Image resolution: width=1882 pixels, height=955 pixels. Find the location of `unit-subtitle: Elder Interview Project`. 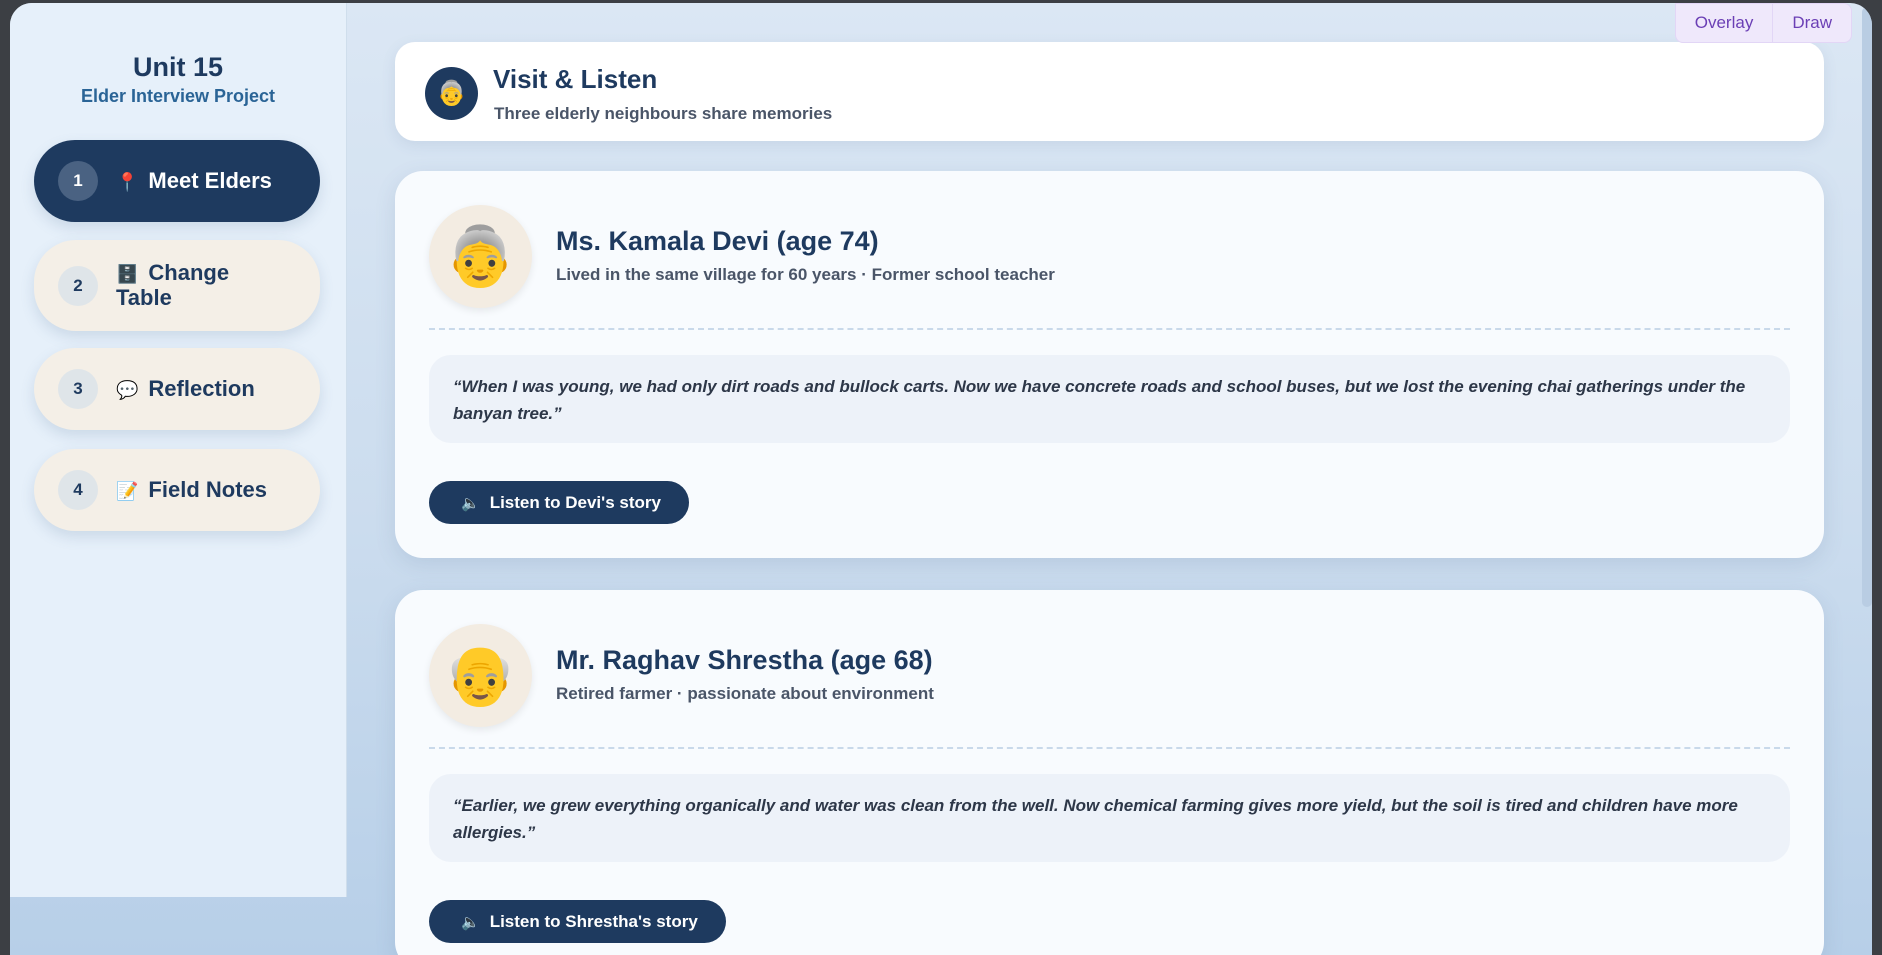

unit-subtitle: Elder Interview Project is located at coordinates (178, 96).